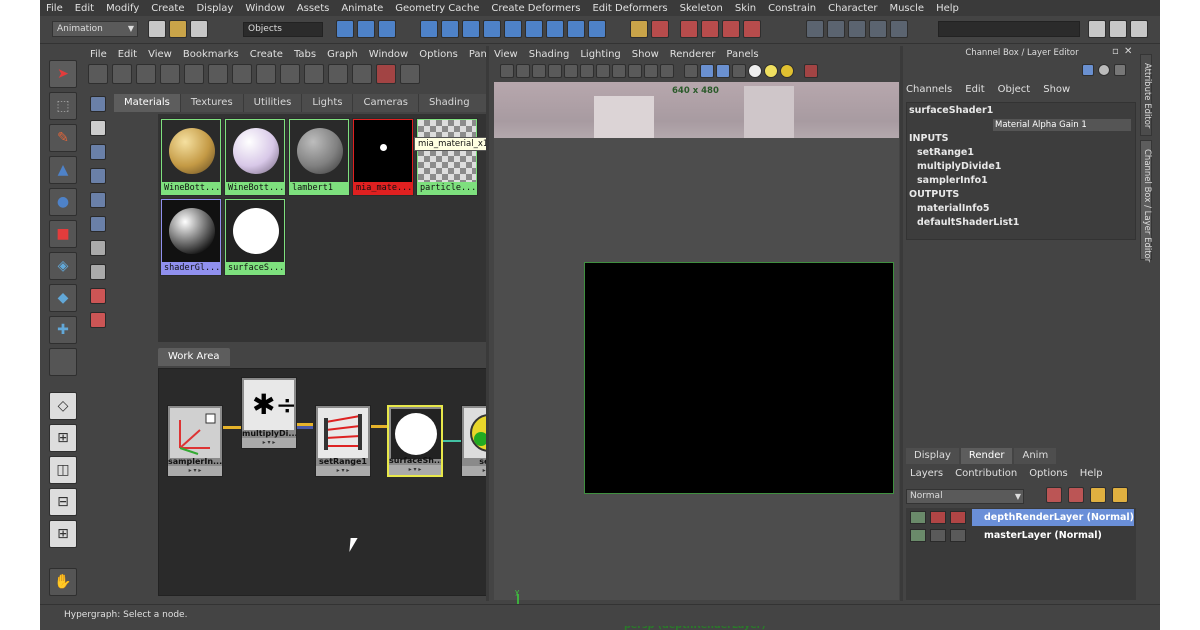  What do you see at coordinates (523, 71) in the screenshot?
I see `camera-attributes-icon` at bounding box center [523, 71].